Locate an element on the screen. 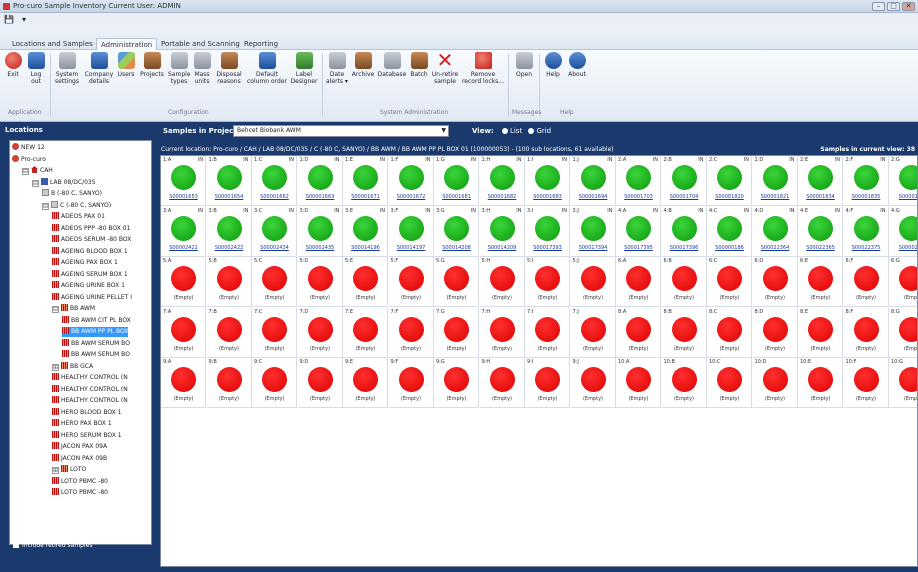 This screenshot has height=572, width=918. tree-node: NEW 12 is located at coordinates (28, 148).